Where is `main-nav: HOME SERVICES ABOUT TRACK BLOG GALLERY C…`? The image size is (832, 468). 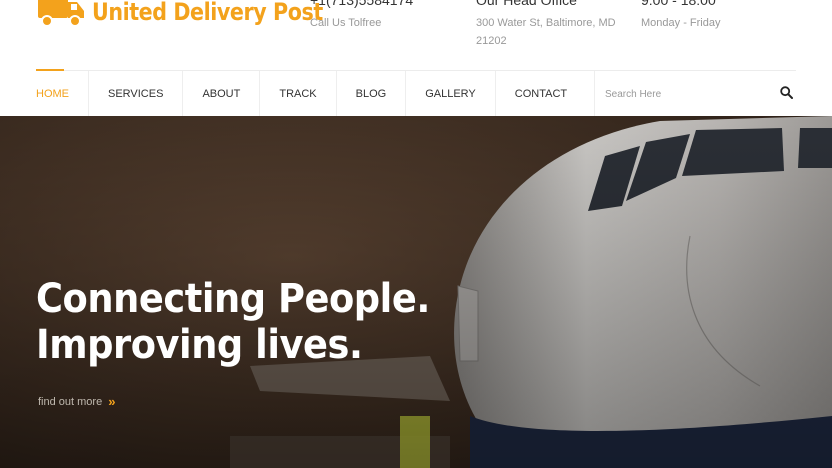
main-nav: HOME SERVICES ABOUT TRACK BLOG GALLERY C… is located at coordinates (311, 92).